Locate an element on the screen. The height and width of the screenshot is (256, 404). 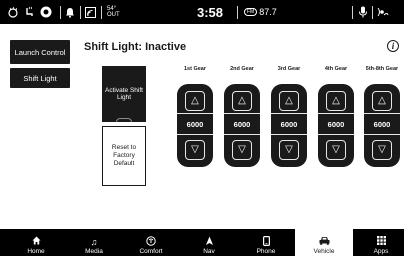
wireless-signal-icon is located at coordinates (90, 12).